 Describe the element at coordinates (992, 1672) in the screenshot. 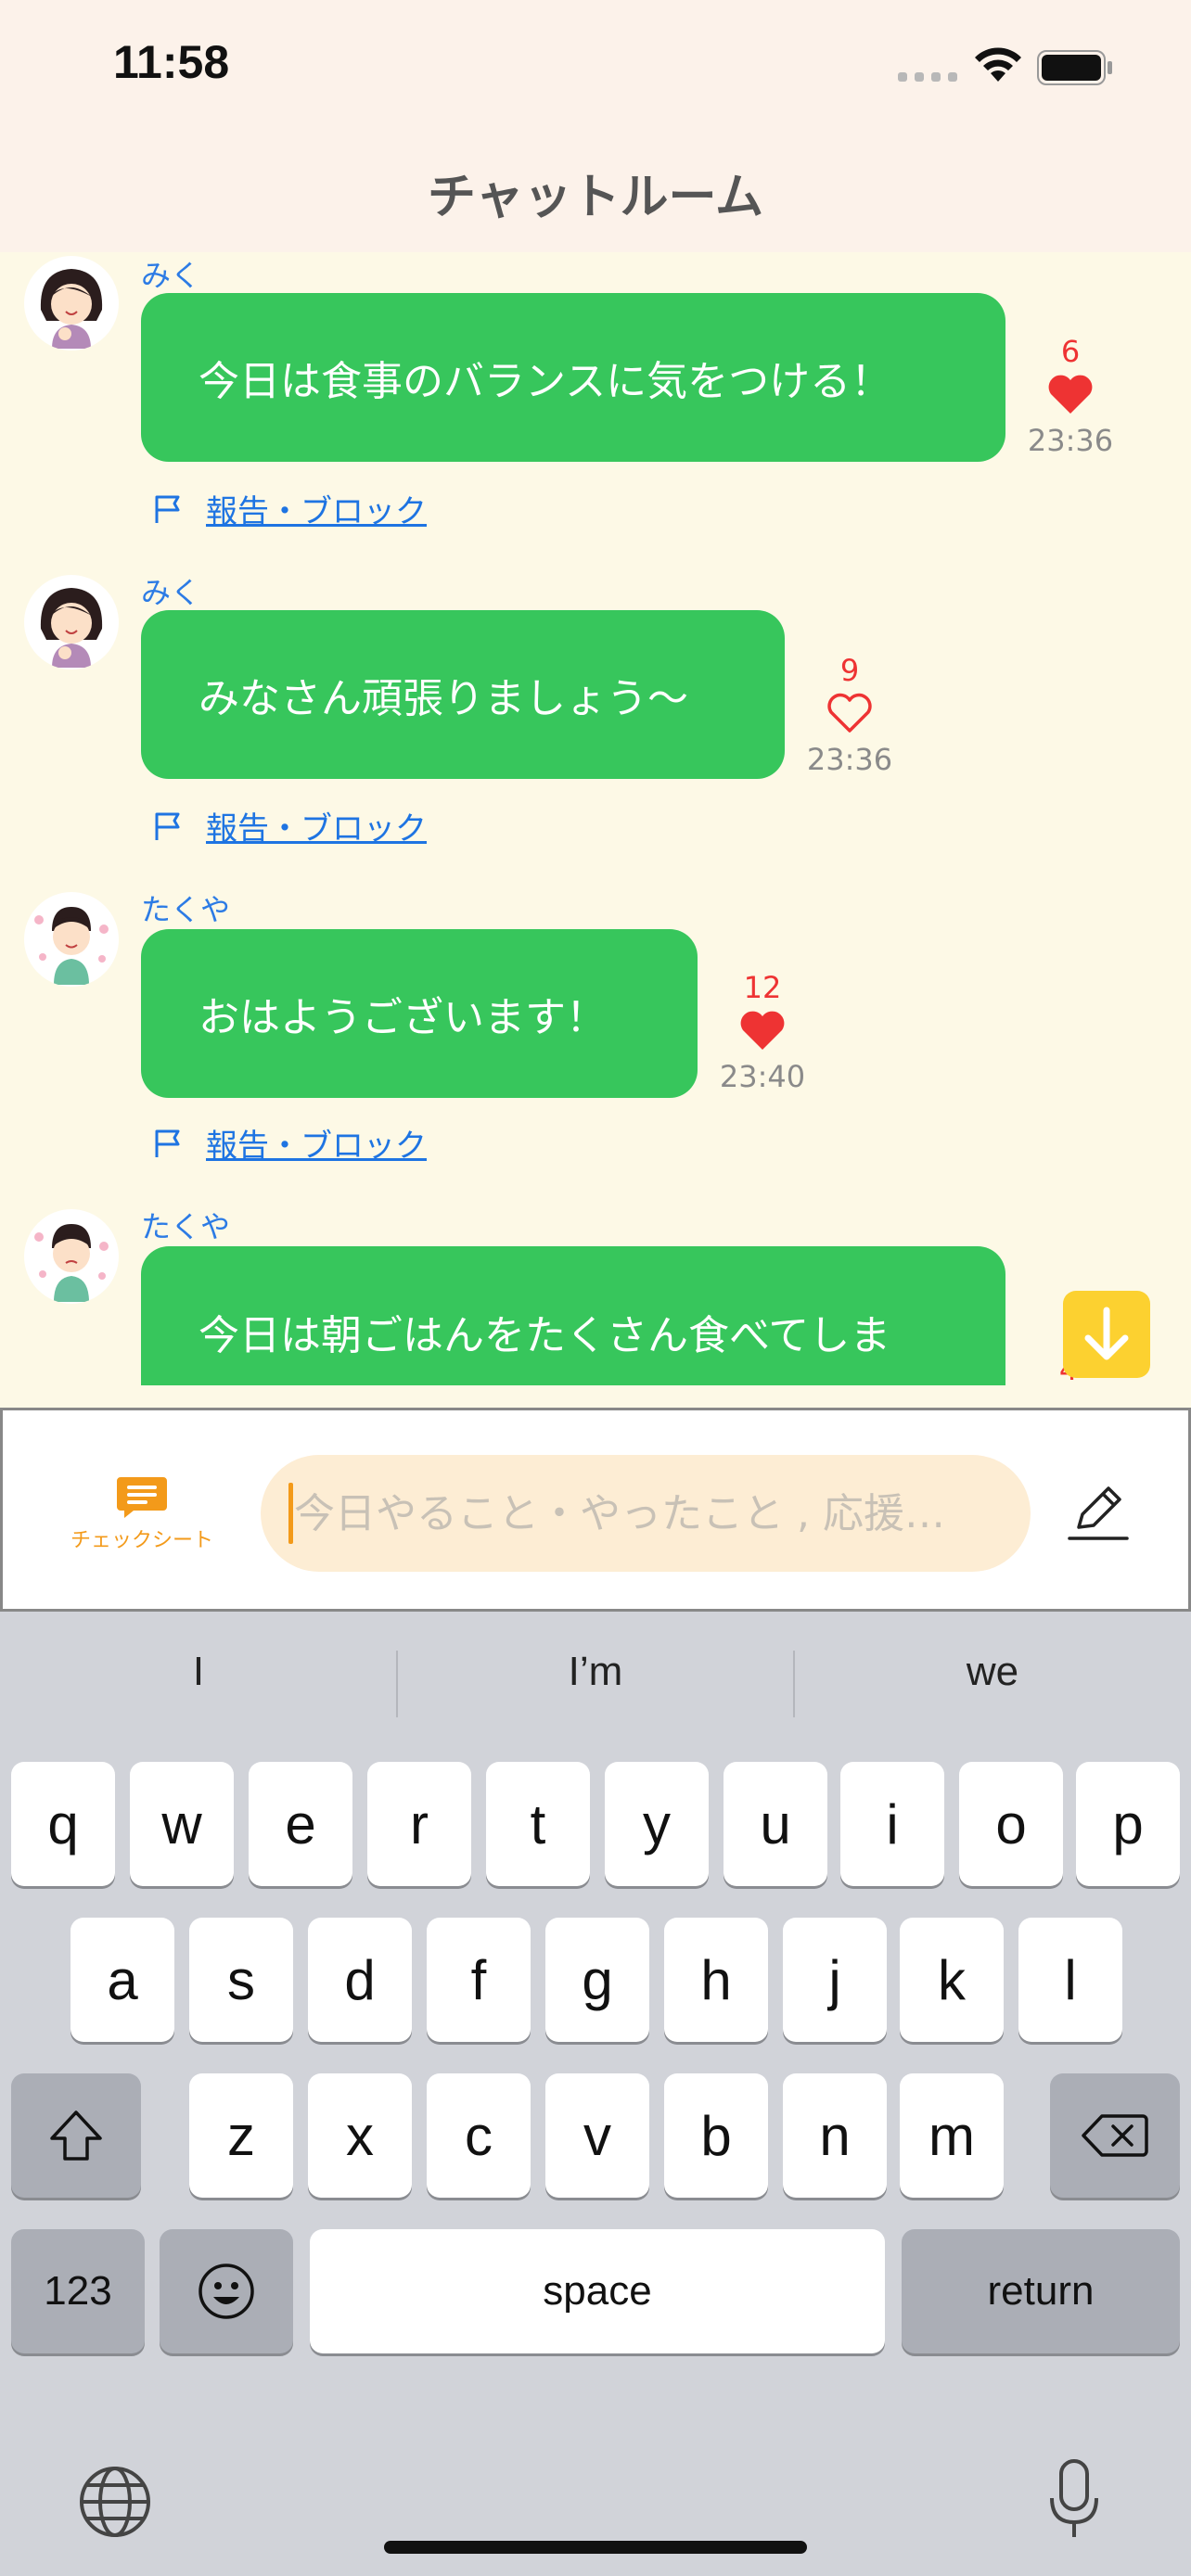

I see `suggestion-item: we` at that location.